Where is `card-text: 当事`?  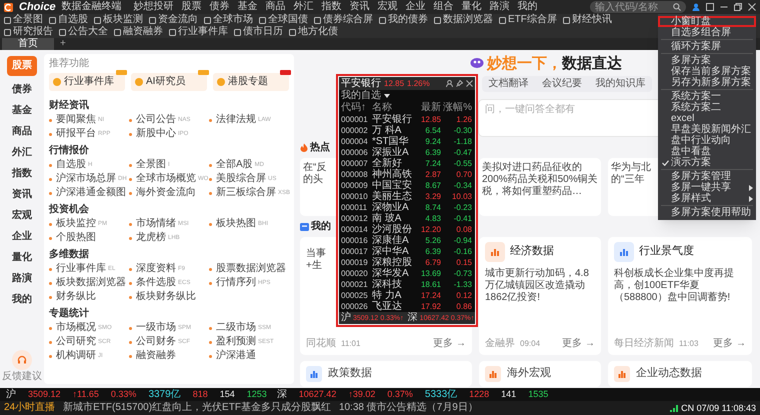 card-text: 当事 is located at coordinates (316, 254).